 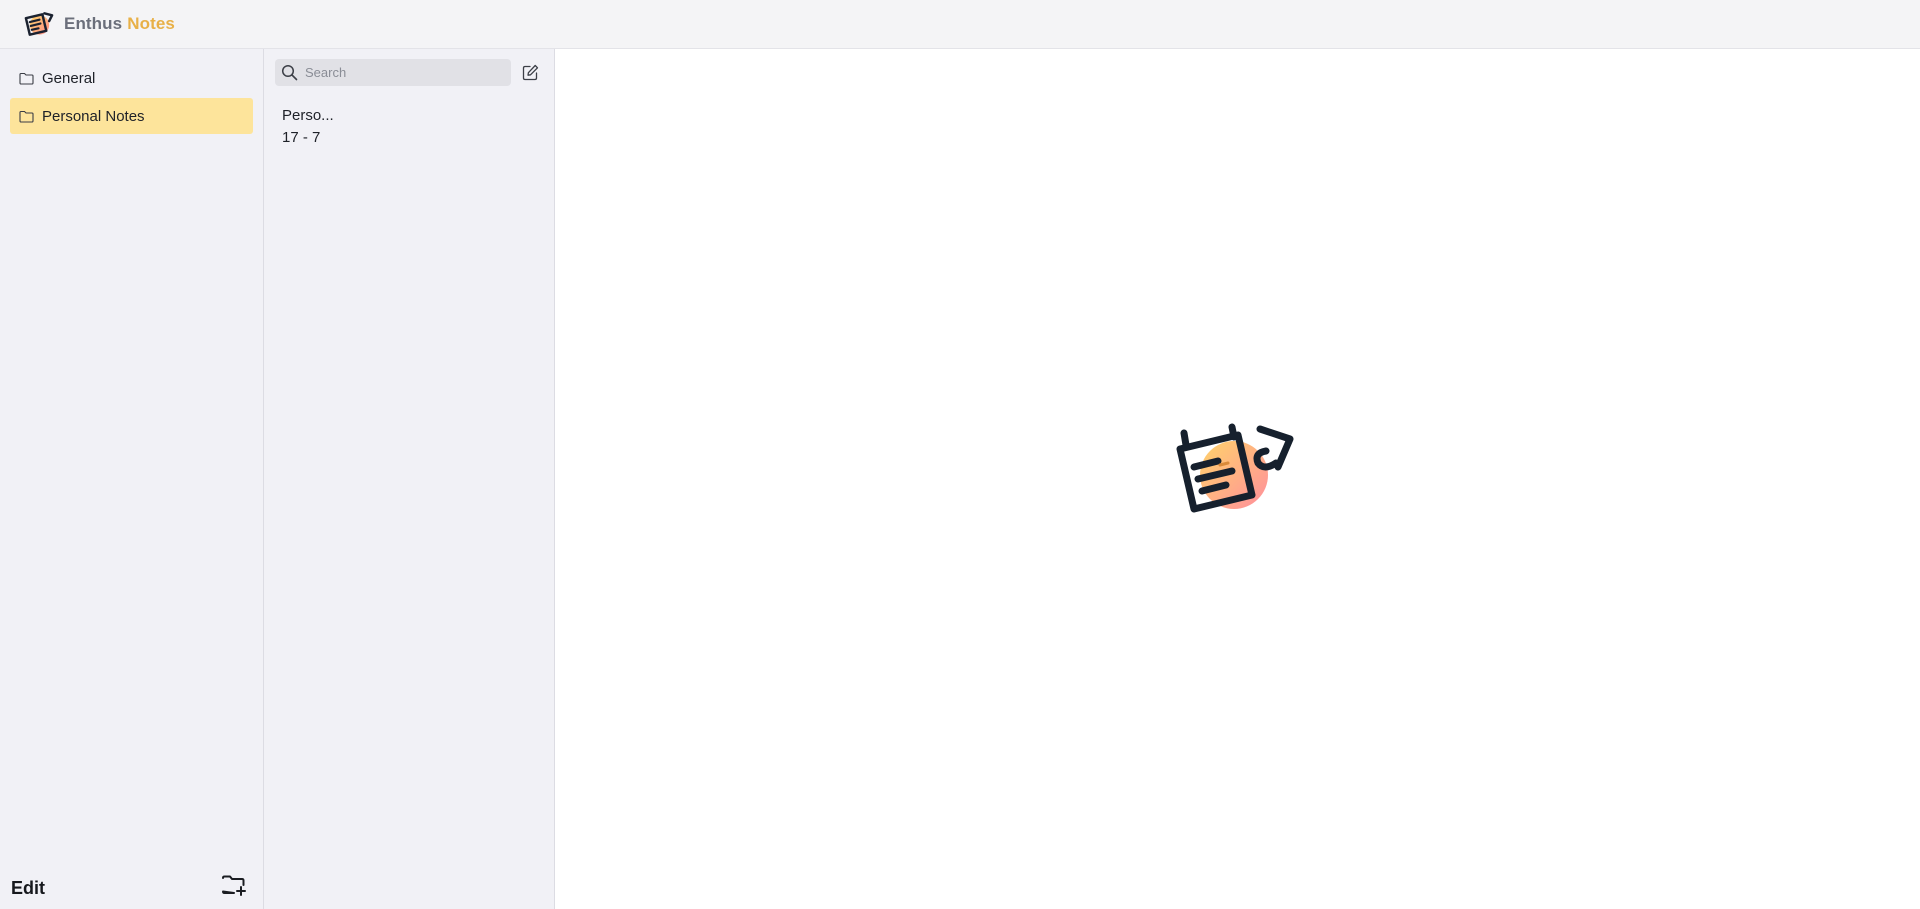 I want to click on folder-label: Personal Notes, so click(x=93, y=116).